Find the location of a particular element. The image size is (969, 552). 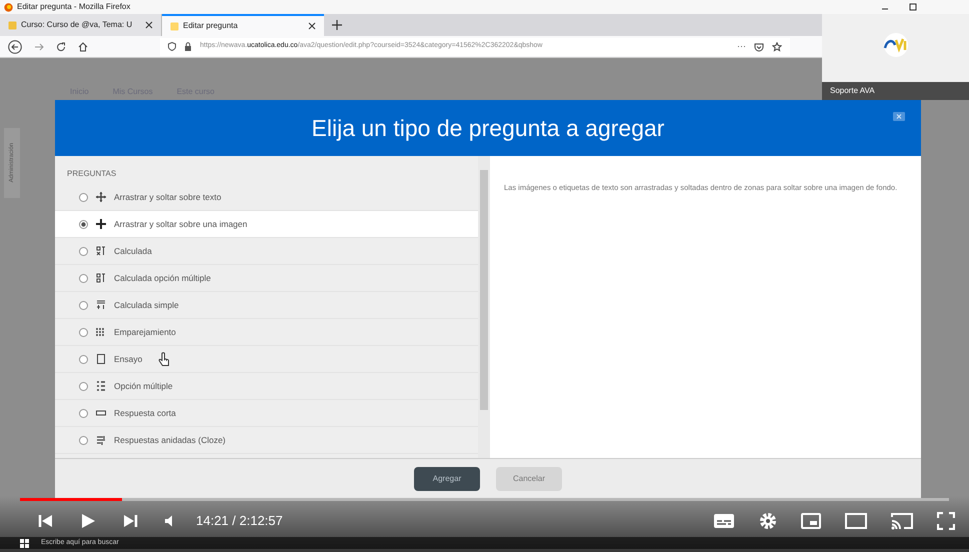

lock-icon is located at coordinates (188, 46).